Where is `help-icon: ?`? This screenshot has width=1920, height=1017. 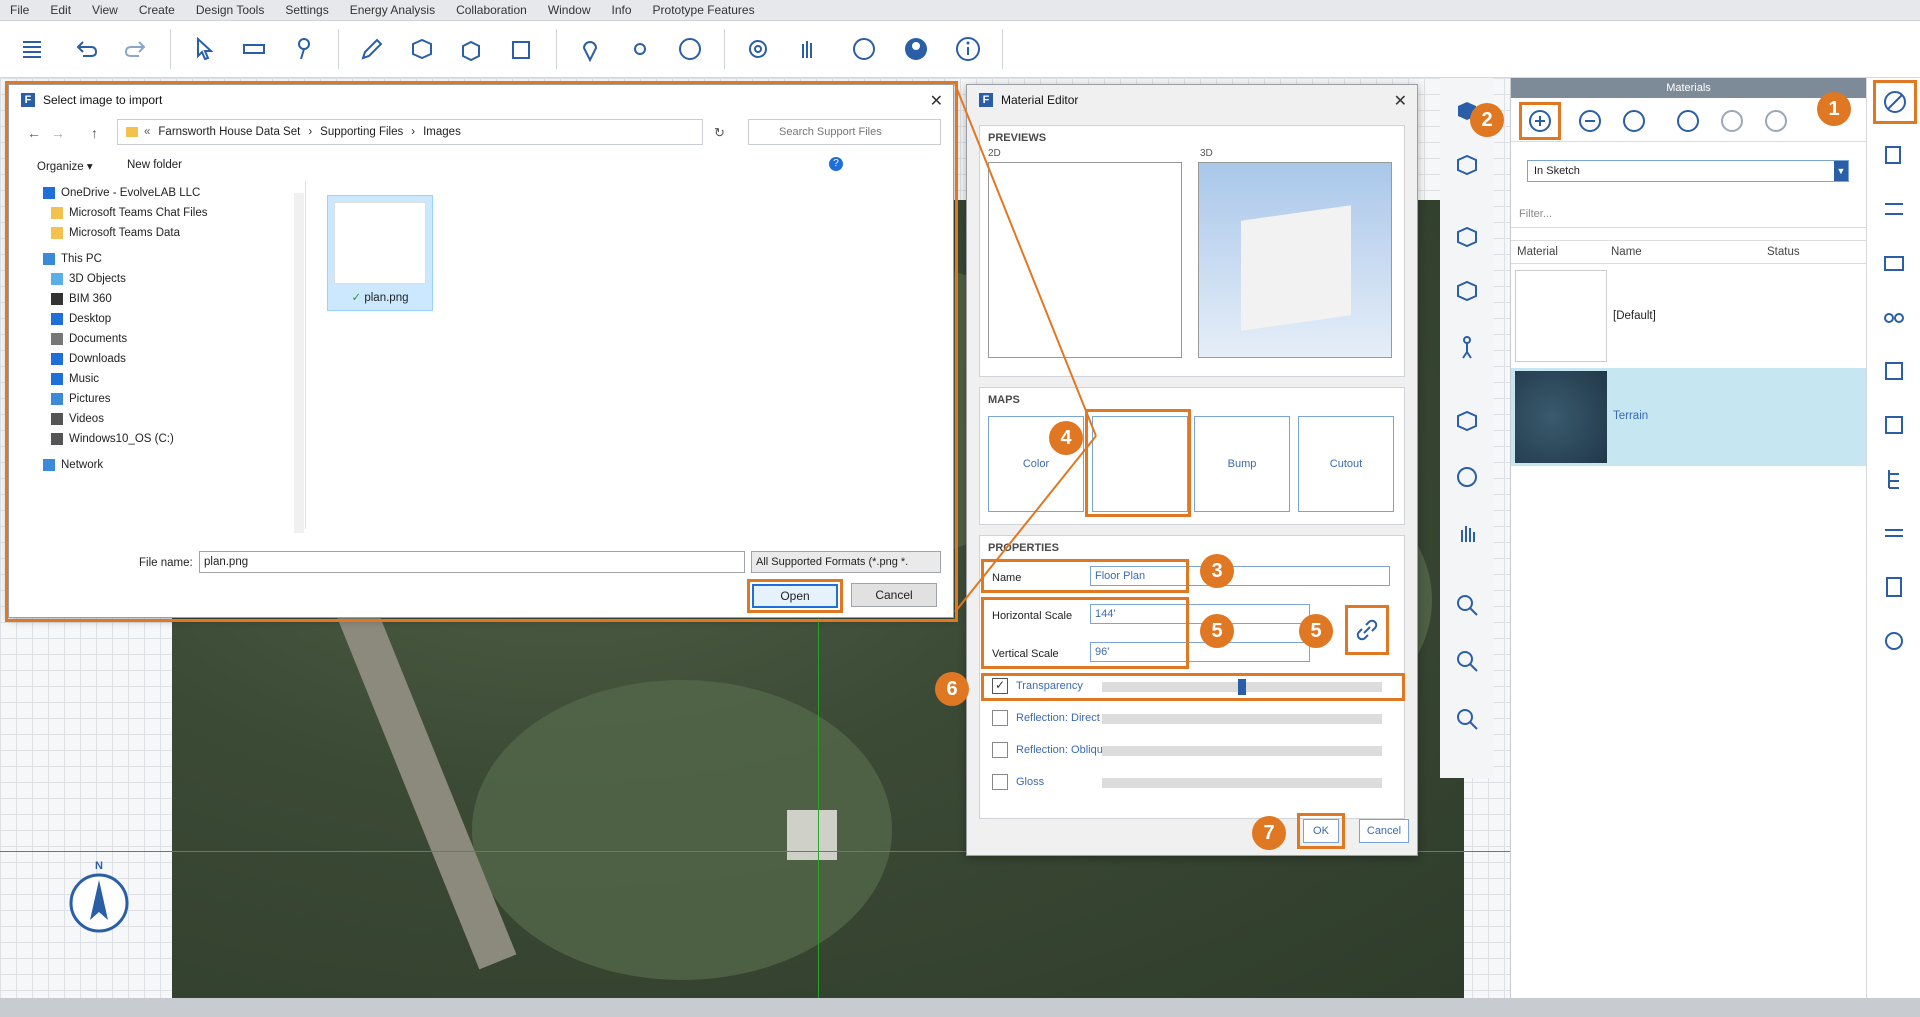
help-icon: ? is located at coordinates (836, 164).